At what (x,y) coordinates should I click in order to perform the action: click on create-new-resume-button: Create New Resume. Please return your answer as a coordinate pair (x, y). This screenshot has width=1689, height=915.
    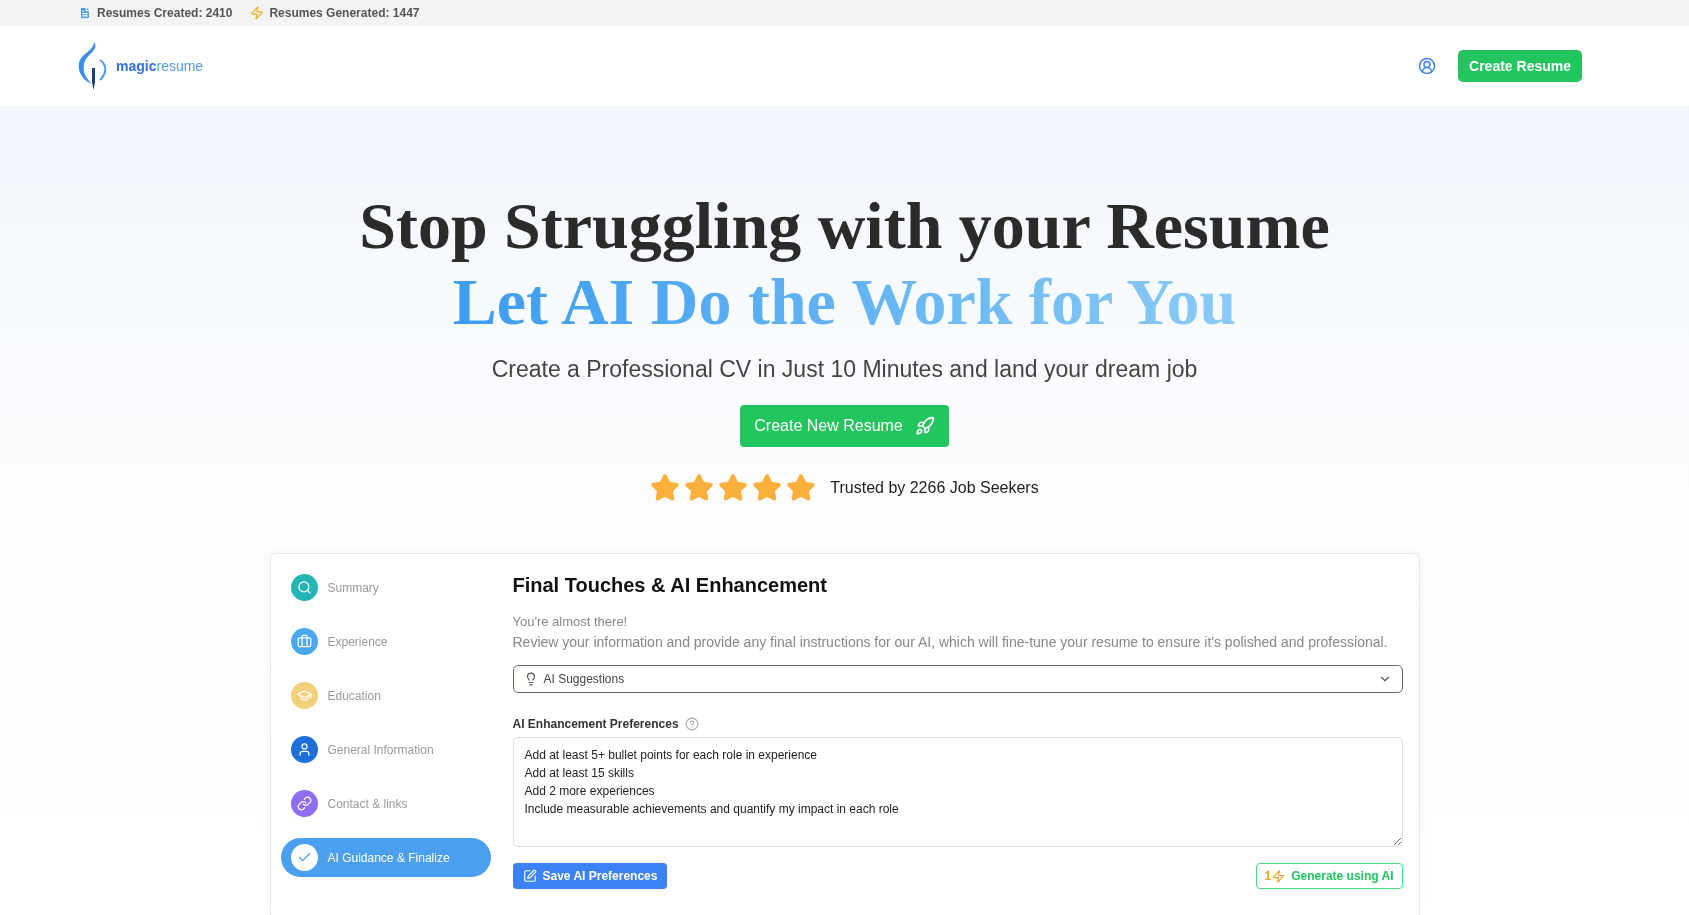
    Looking at the image, I should click on (844, 426).